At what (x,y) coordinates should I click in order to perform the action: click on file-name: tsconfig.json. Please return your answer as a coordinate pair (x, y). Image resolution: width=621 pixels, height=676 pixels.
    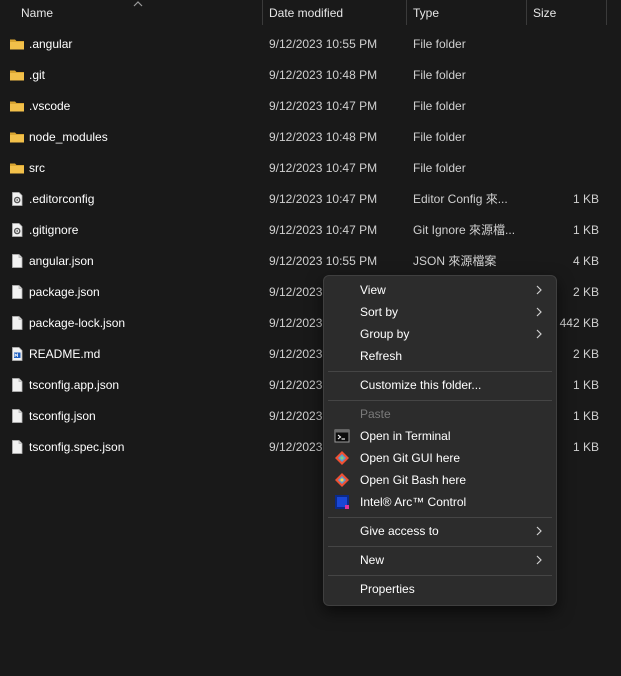
    Looking at the image, I should click on (62, 416).